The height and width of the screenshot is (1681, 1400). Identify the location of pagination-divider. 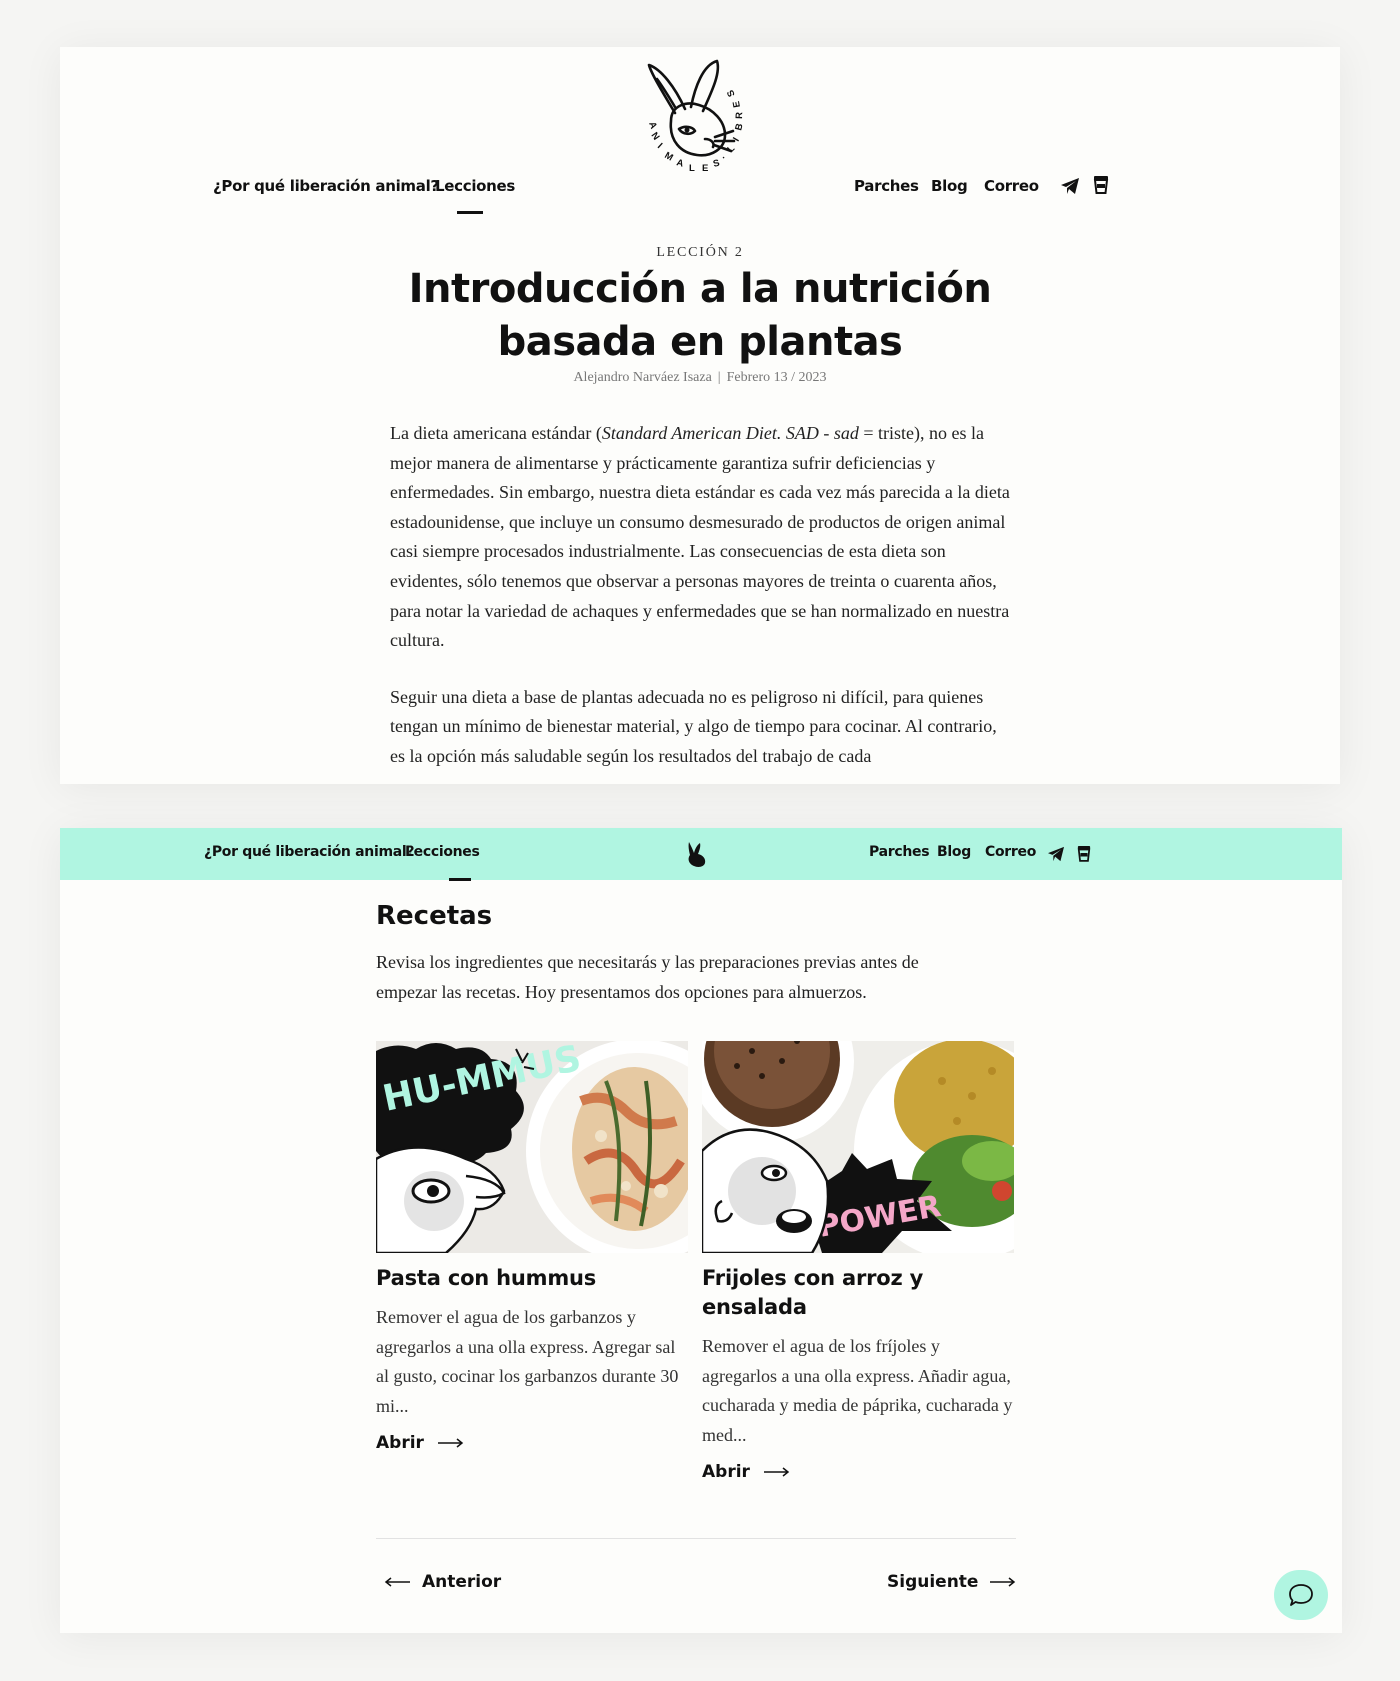
(696, 1538).